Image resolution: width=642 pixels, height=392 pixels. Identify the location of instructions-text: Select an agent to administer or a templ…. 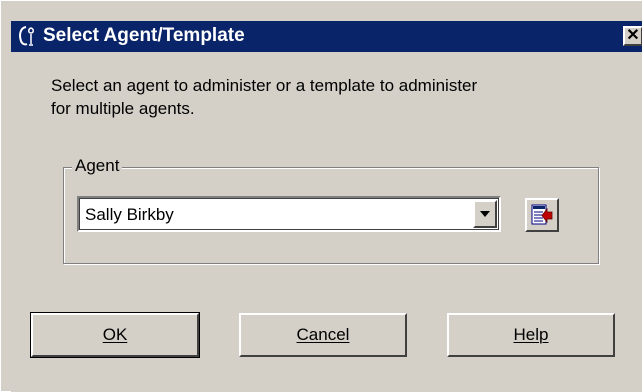
(264, 97).